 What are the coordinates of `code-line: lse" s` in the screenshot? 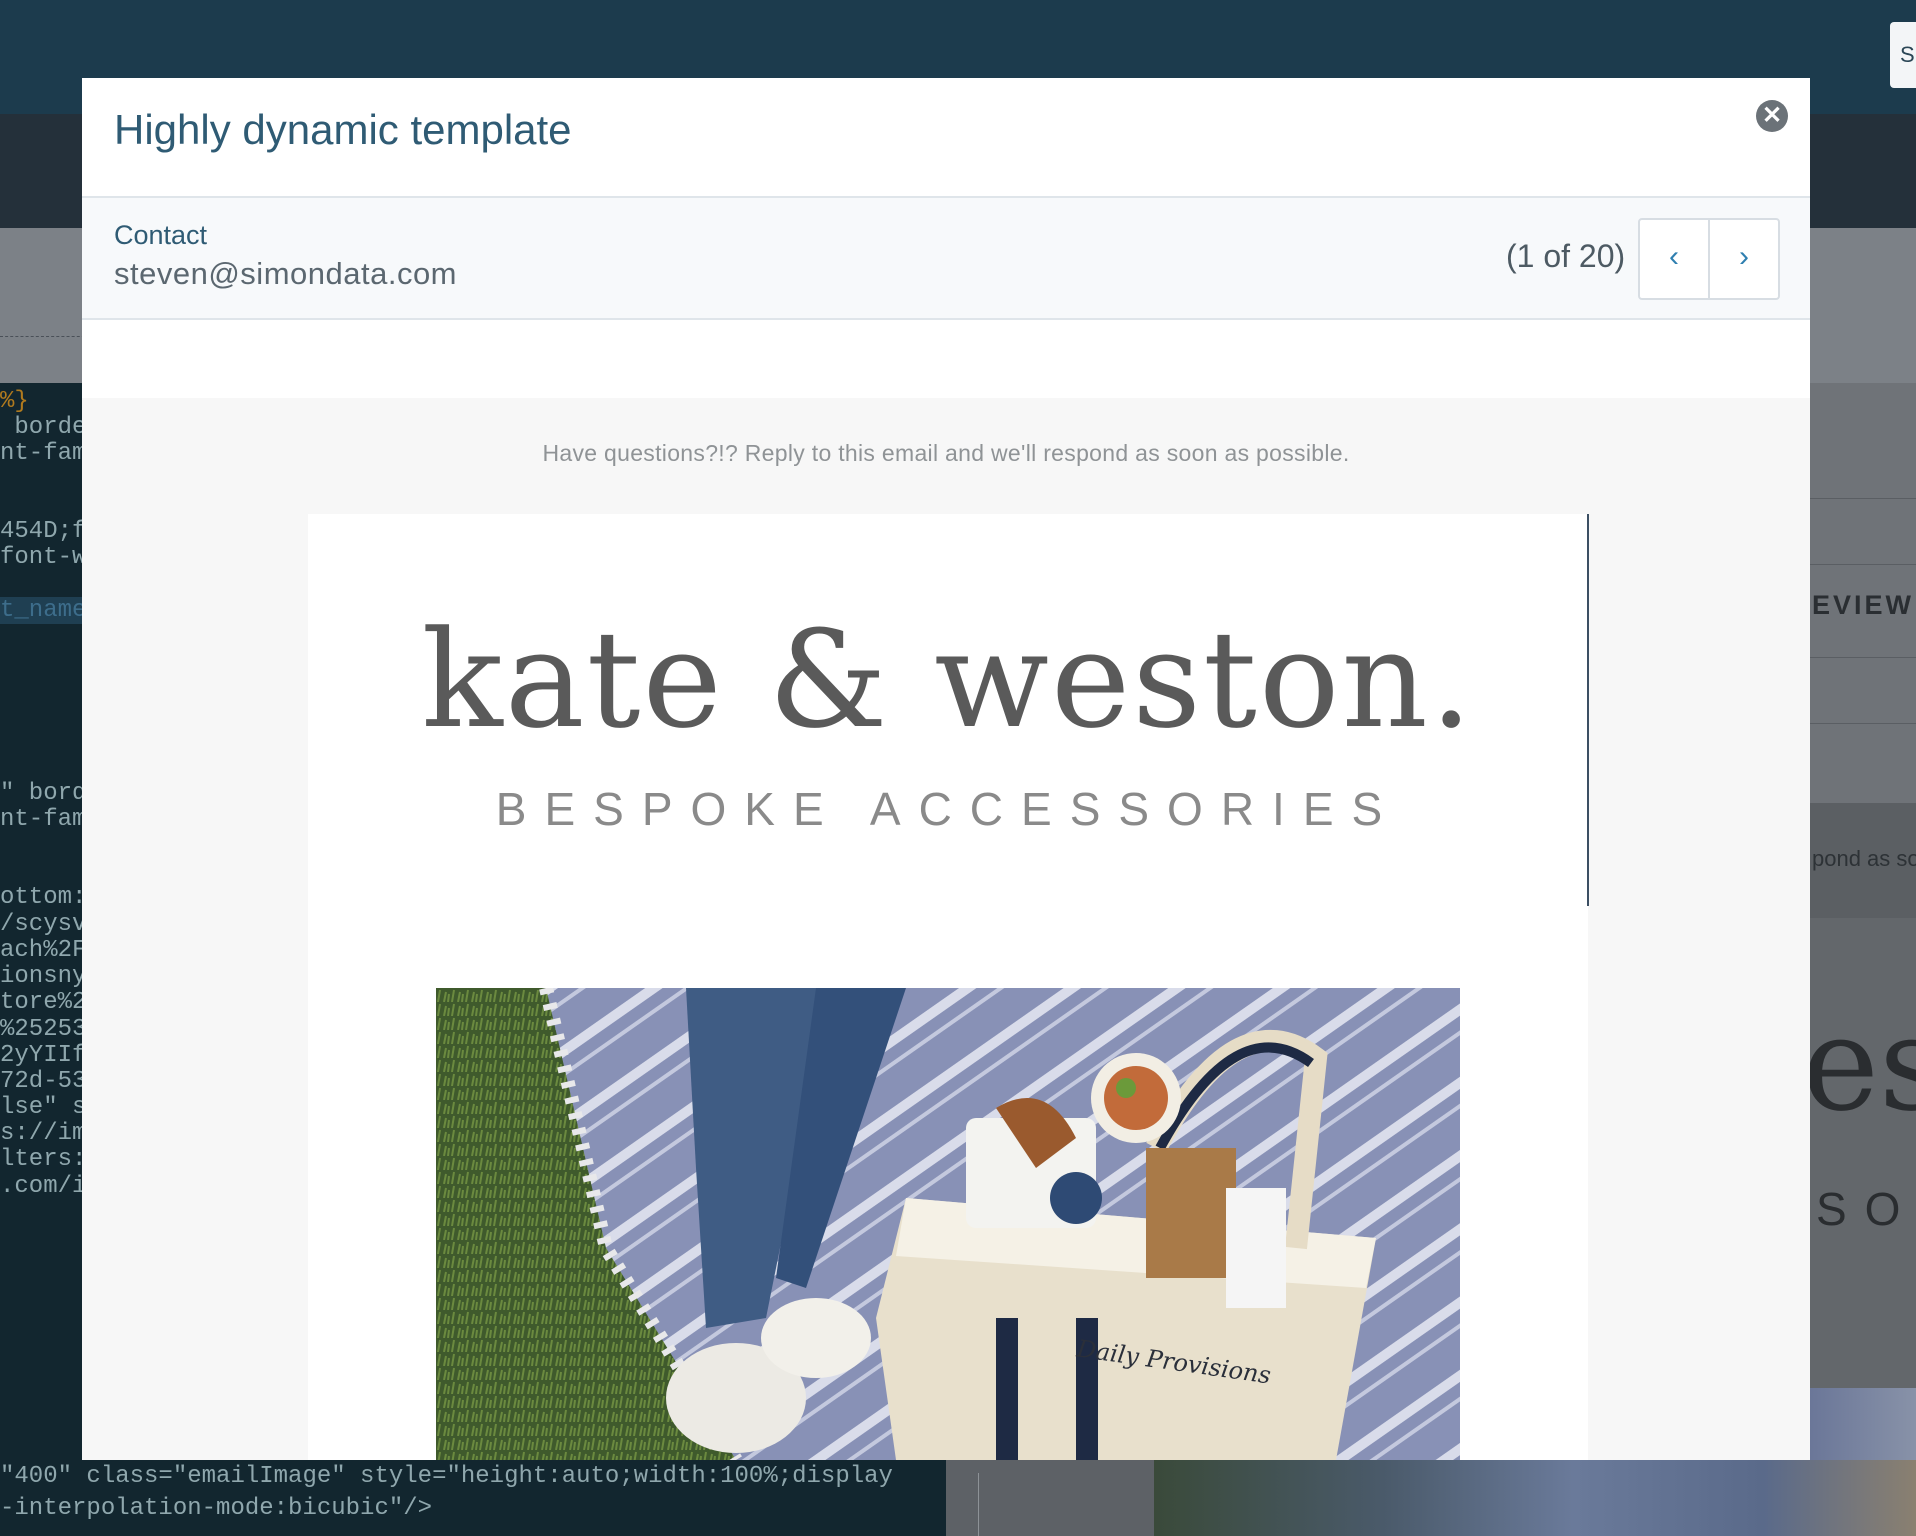 It's located at (43, 1107).